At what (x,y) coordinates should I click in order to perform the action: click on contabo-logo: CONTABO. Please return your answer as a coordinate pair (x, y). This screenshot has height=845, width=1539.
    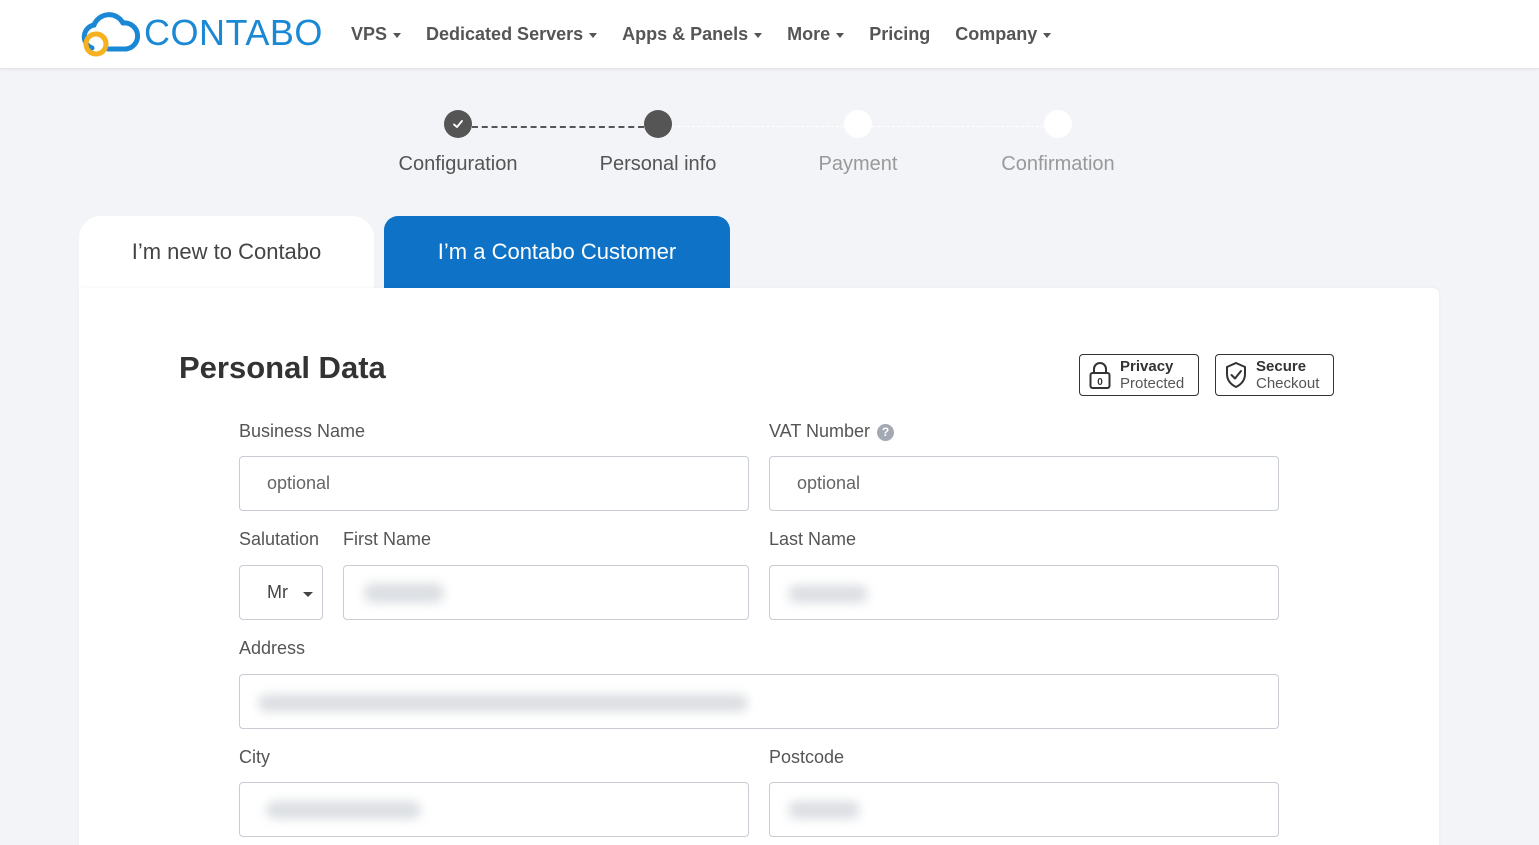
    Looking at the image, I should click on (200, 33).